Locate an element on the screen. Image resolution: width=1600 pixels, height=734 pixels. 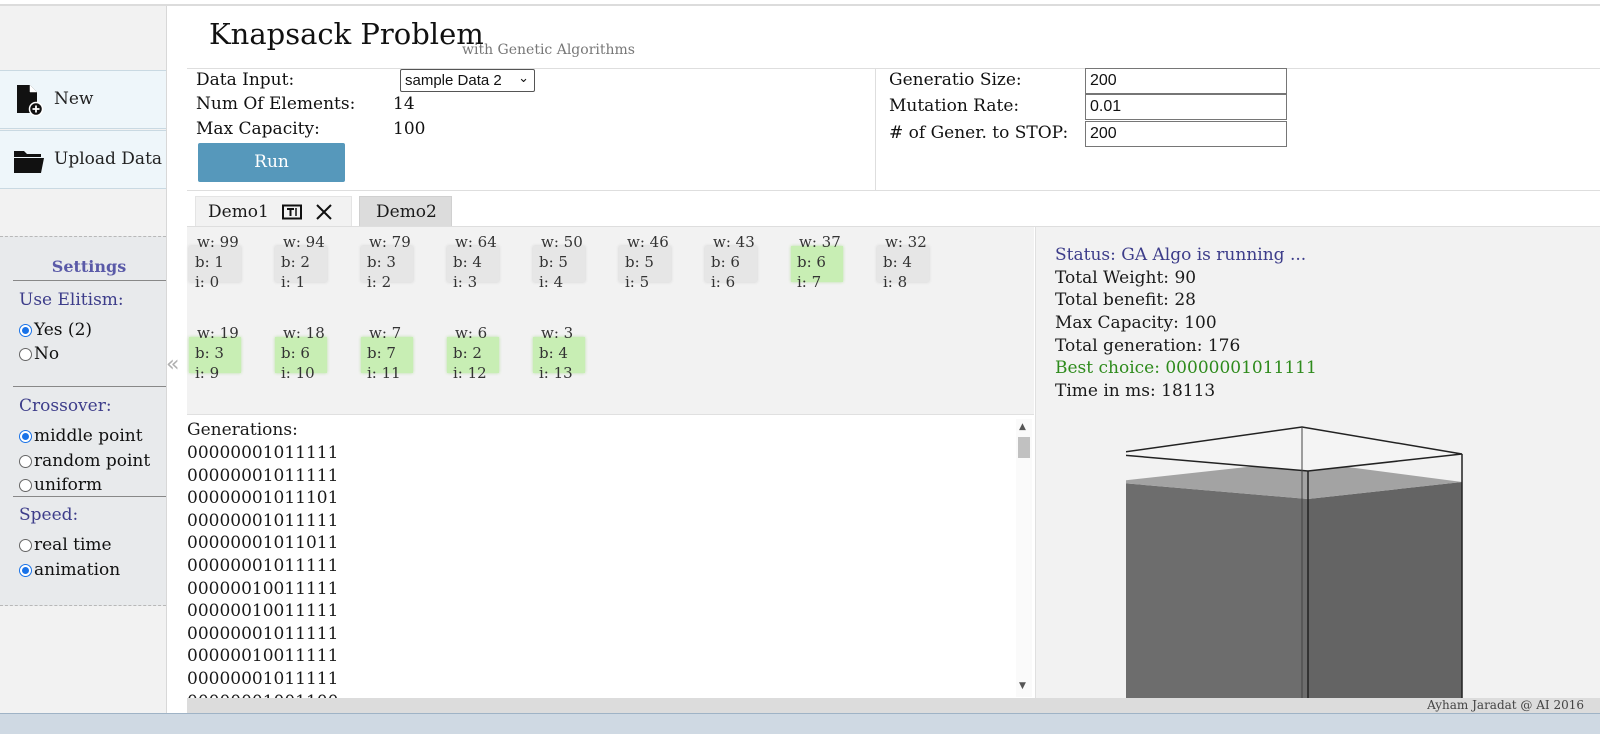
tab-demo1: Demo1 is located at coordinates (273, 211).